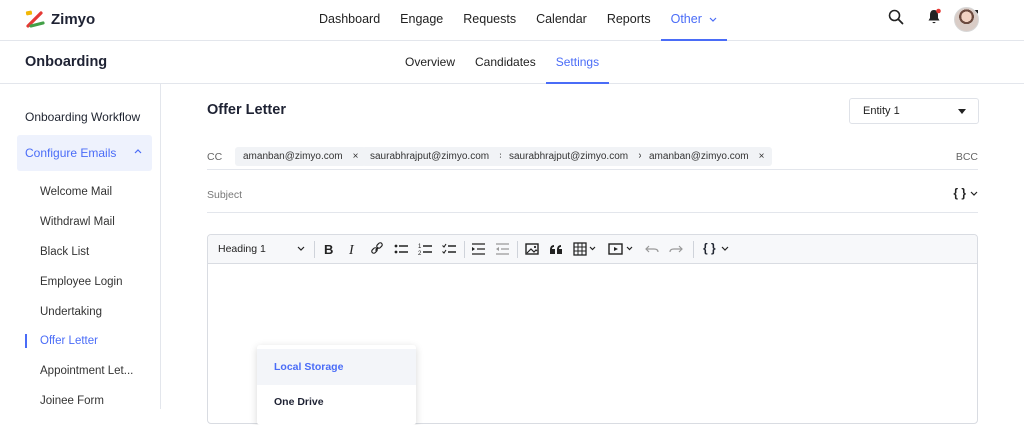 This screenshot has width=1024, height=425. Describe the element at coordinates (69, 341) in the screenshot. I see `sidebar-item-offer-letter: Offer Letter` at that location.